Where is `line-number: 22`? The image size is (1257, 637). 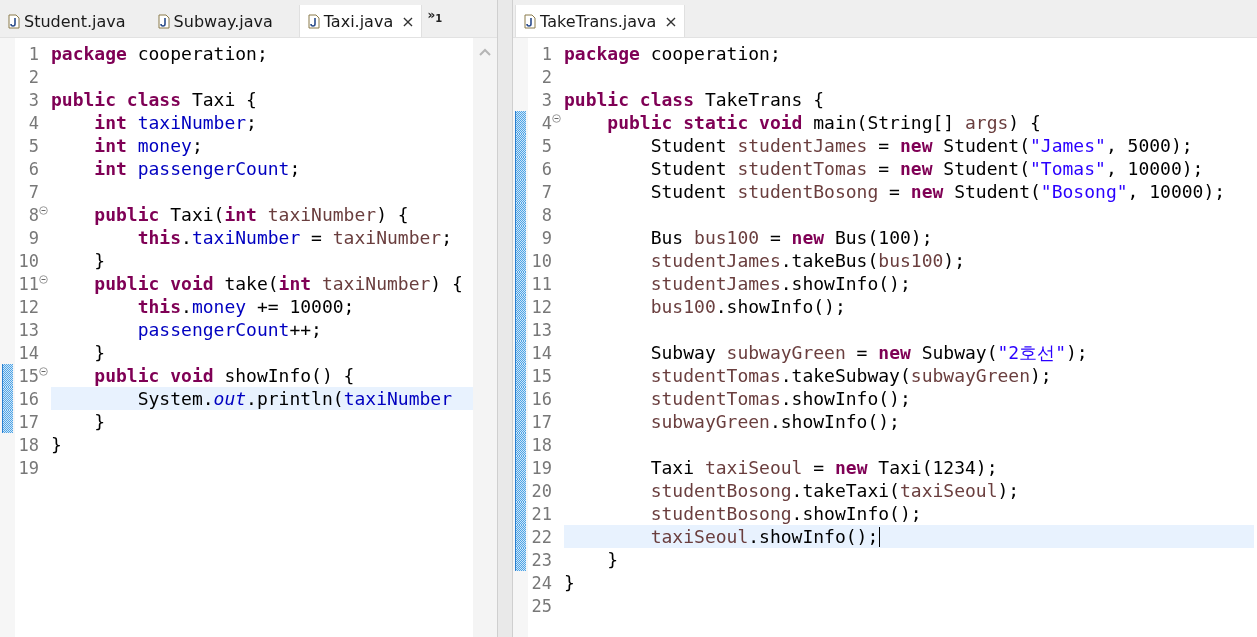 line-number: 22 is located at coordinates (541, 536).